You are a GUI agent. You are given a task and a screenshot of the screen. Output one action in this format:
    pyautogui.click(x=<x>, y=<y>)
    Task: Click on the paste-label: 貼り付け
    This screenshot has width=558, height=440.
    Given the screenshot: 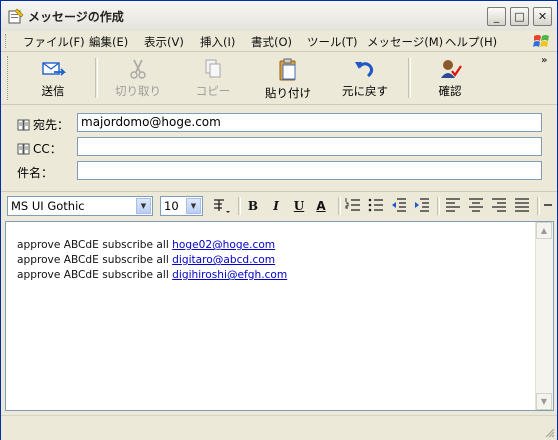 What is the action you would take?
    pyautogui.click(x=288, y=93)
    